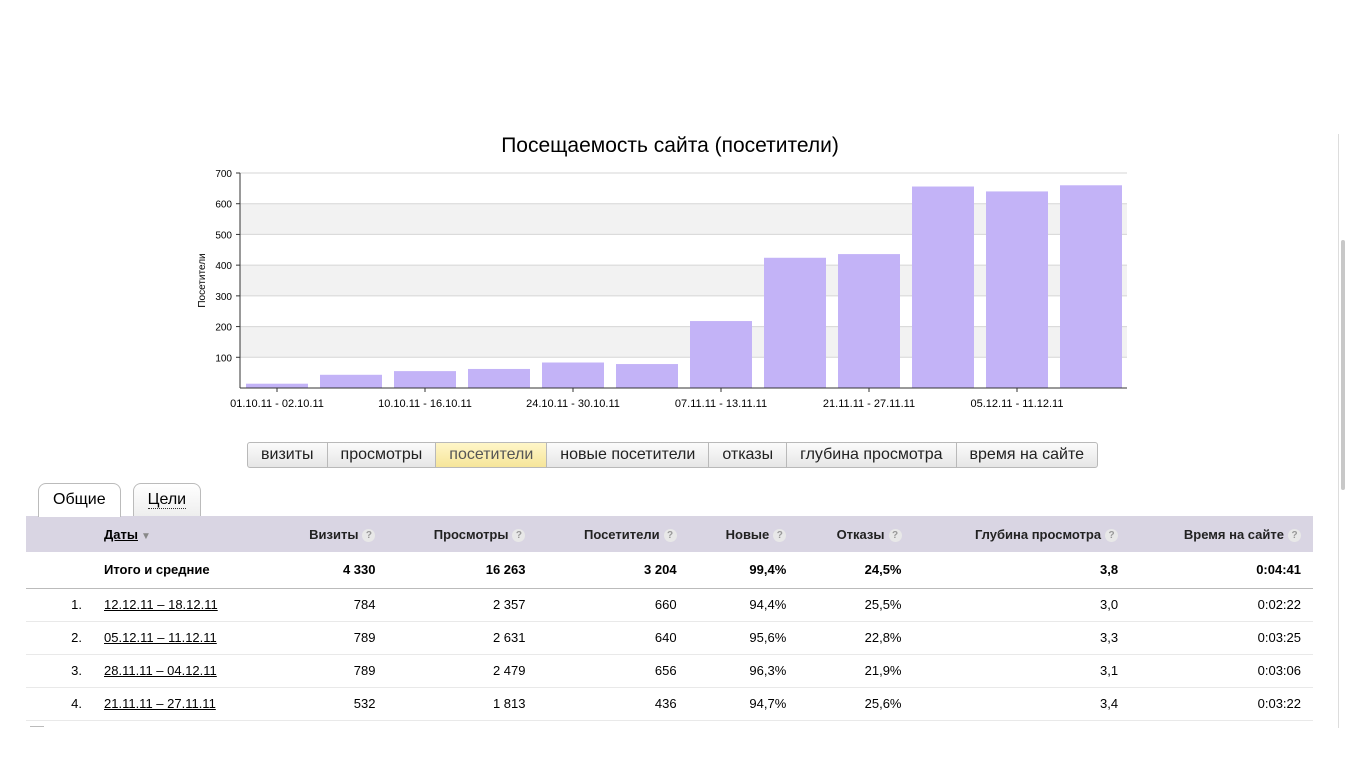 The image size is (1360, 768). What do you see at coordinates (1109, 570) in the screenshot?
I see `totals-depth: 3,8` at bounding box center [1109, 570].